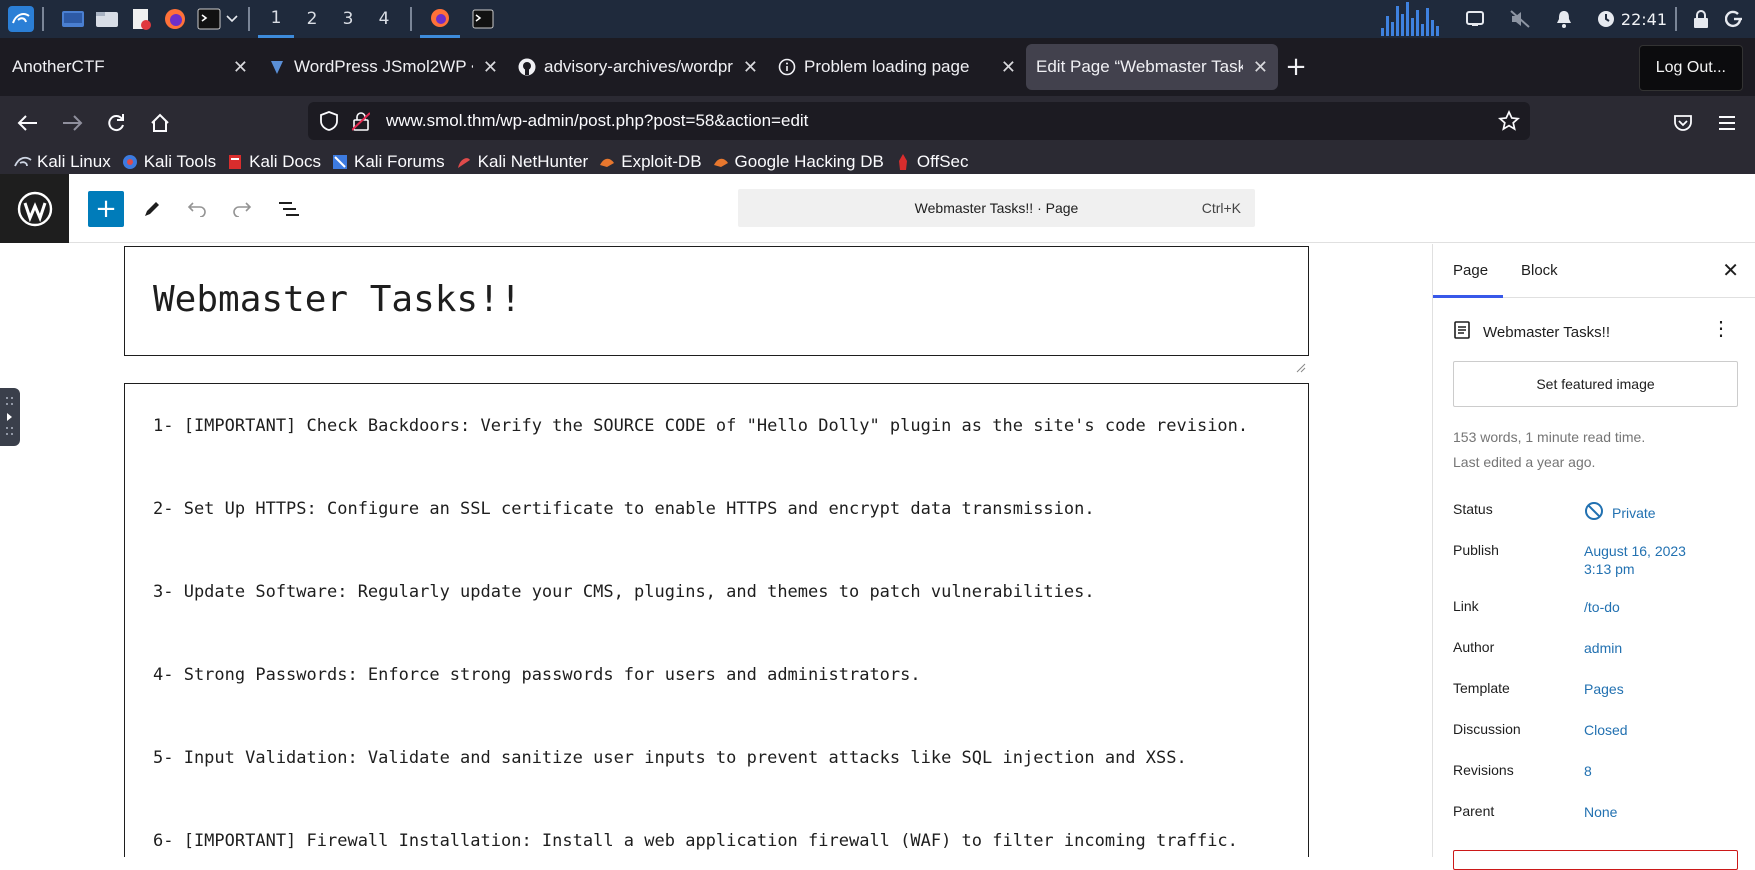 The width and height of the screenshot is (1755, 870). Describe the element at coordinates (638, 67) in the screenshot. I see `tab-github: advisory-archives/wordpr ✕` at that location.